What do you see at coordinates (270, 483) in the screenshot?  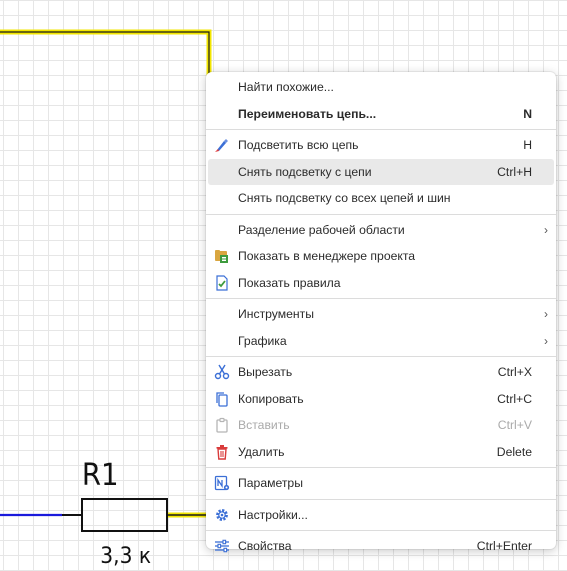 I see `menu-item-label: Параметры` at bounding box center [270, 483].